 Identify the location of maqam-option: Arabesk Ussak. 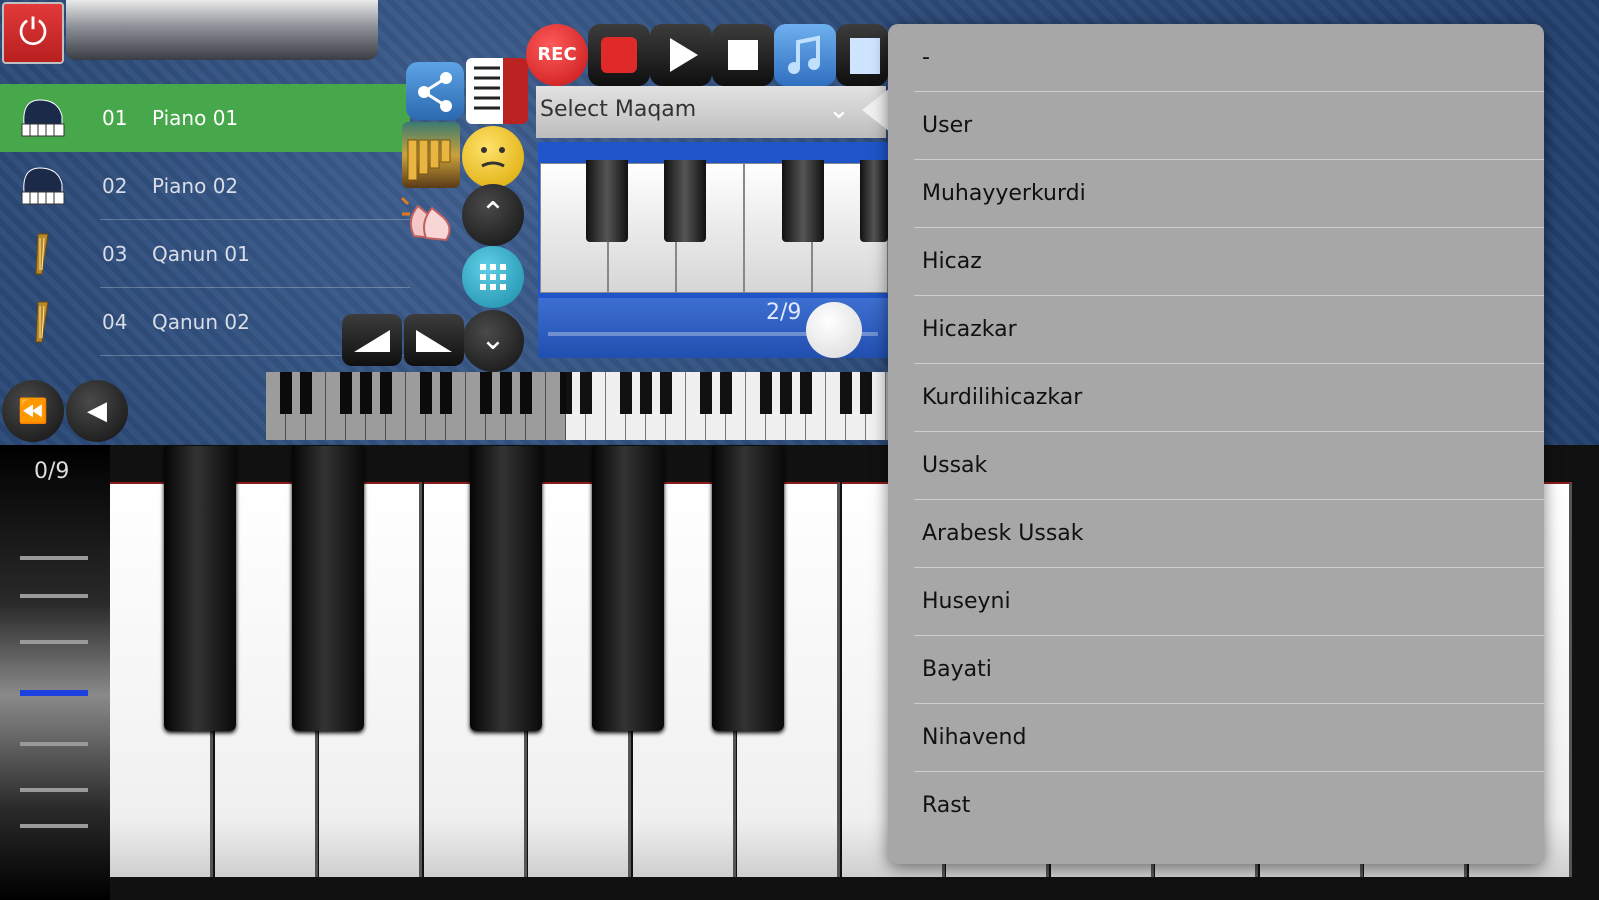
(1216, 534).